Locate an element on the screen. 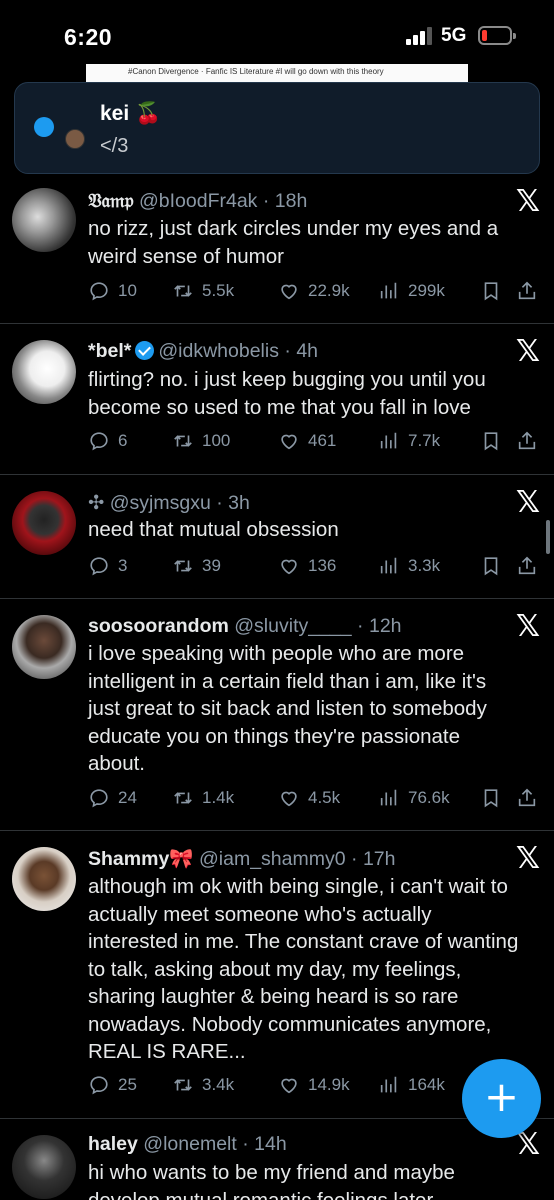  tweet-actions: 24 1.4k 4.5k 76.6k is located at coordinates (314, 800).